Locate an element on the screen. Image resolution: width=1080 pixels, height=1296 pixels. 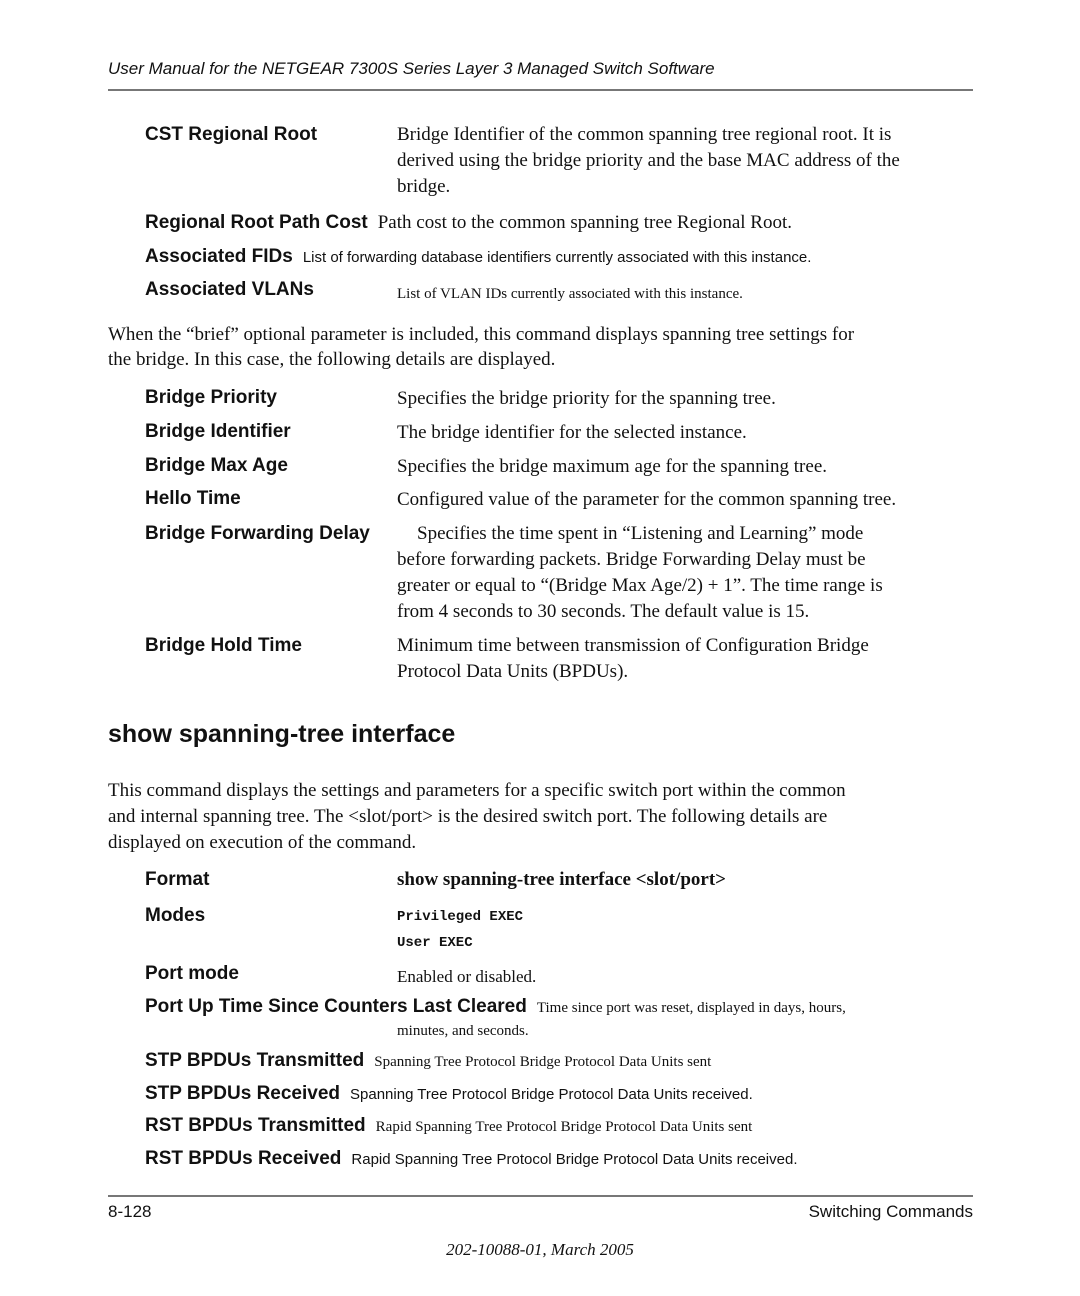
term-rst-bpdus-received: RST BPDUs Received is located at coordinates (243, 1158).